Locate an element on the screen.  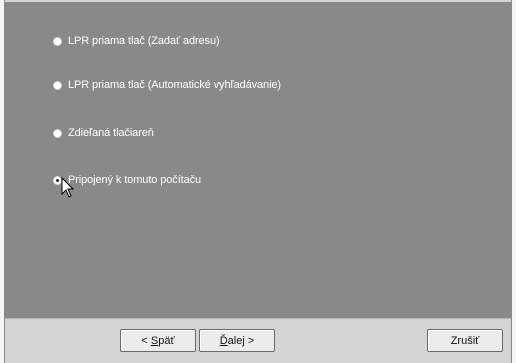
mouse-pointer-icon is located at coordinates (68, 187).